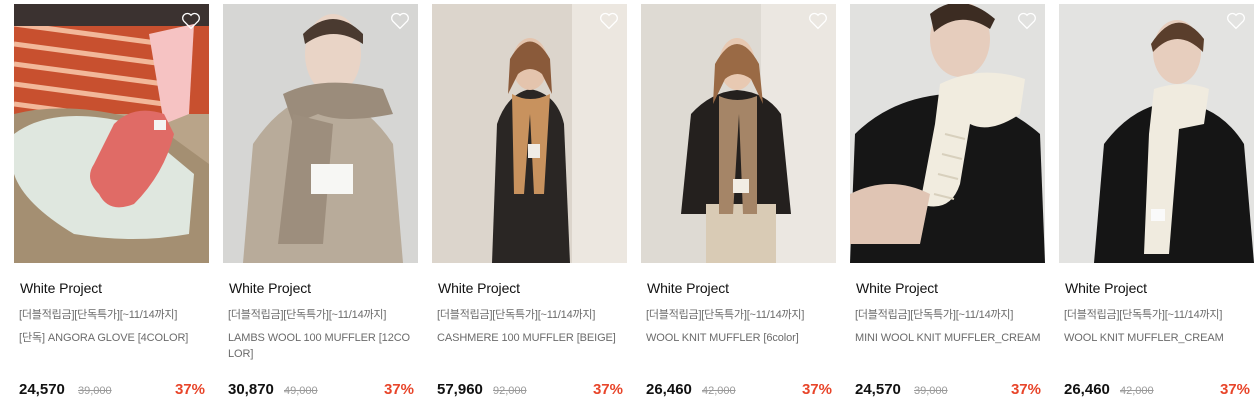 This screenshot has height=407, width=1257. Describe the element at coordinates (460, 389) in the screenshot. I see `sale-price: 57,960` at that location.